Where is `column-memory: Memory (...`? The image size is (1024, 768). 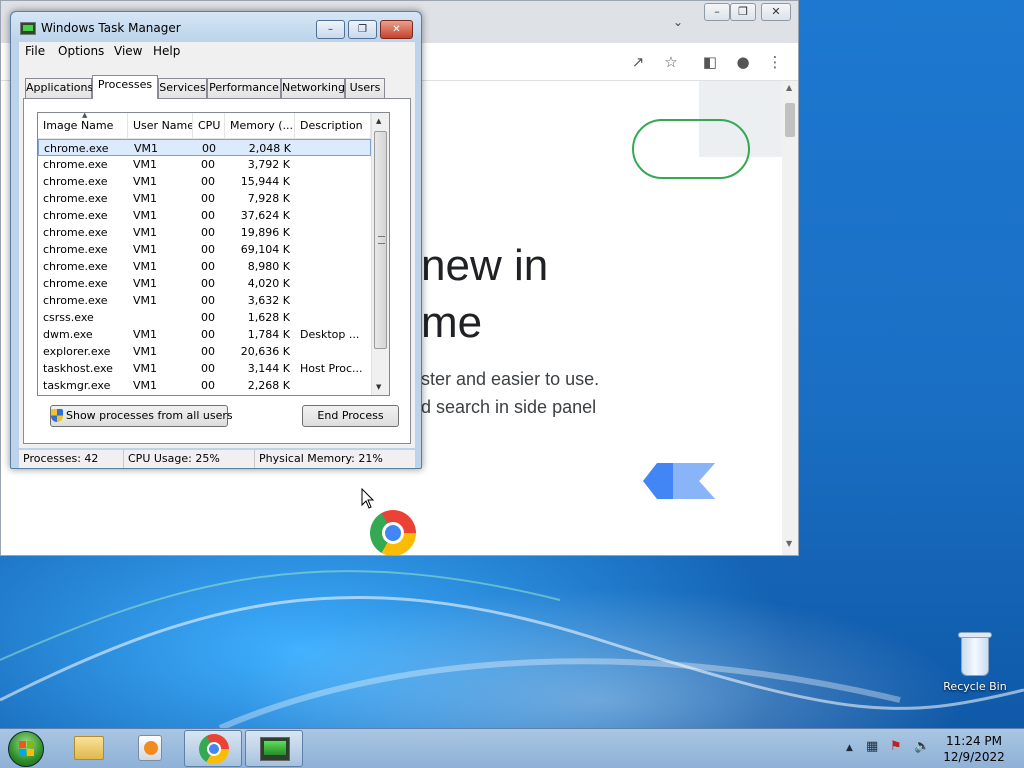
column-memory: Memory (... is located at coordinates (260, 126).